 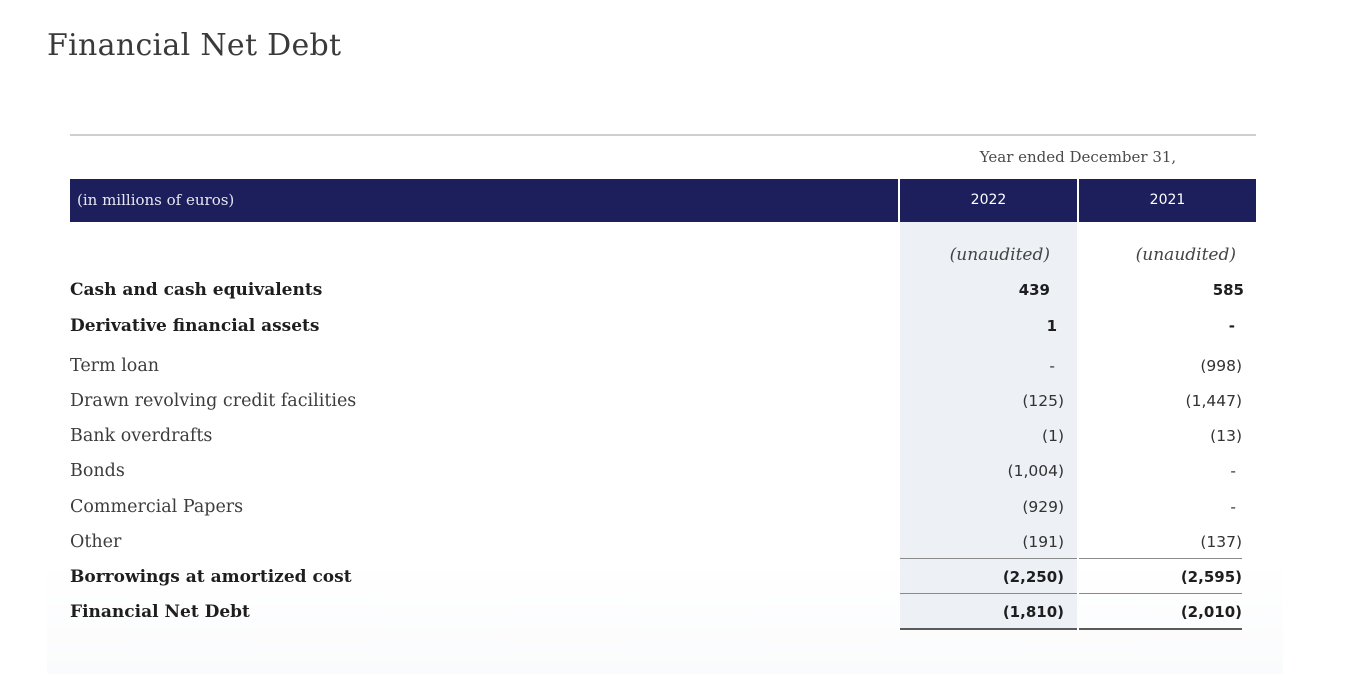 I want to click on row-label: Bank overdrafts, so click(x=141, y=436).